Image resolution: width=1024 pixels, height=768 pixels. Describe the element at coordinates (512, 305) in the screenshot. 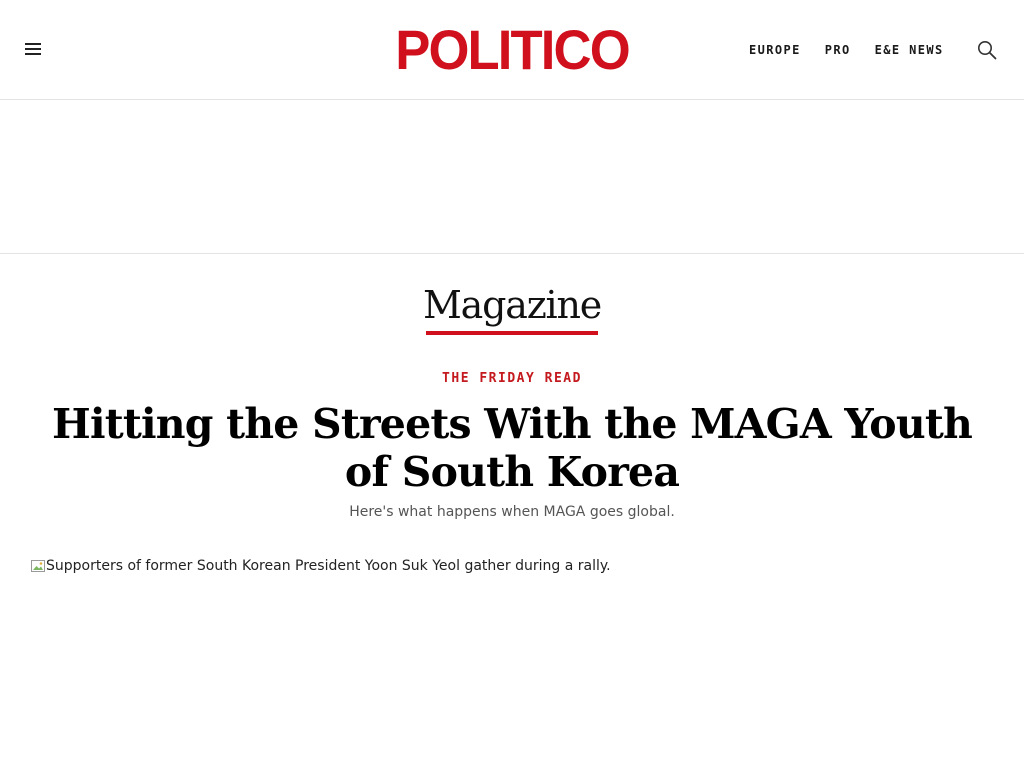

I see `section-name: Magazine` at that location.